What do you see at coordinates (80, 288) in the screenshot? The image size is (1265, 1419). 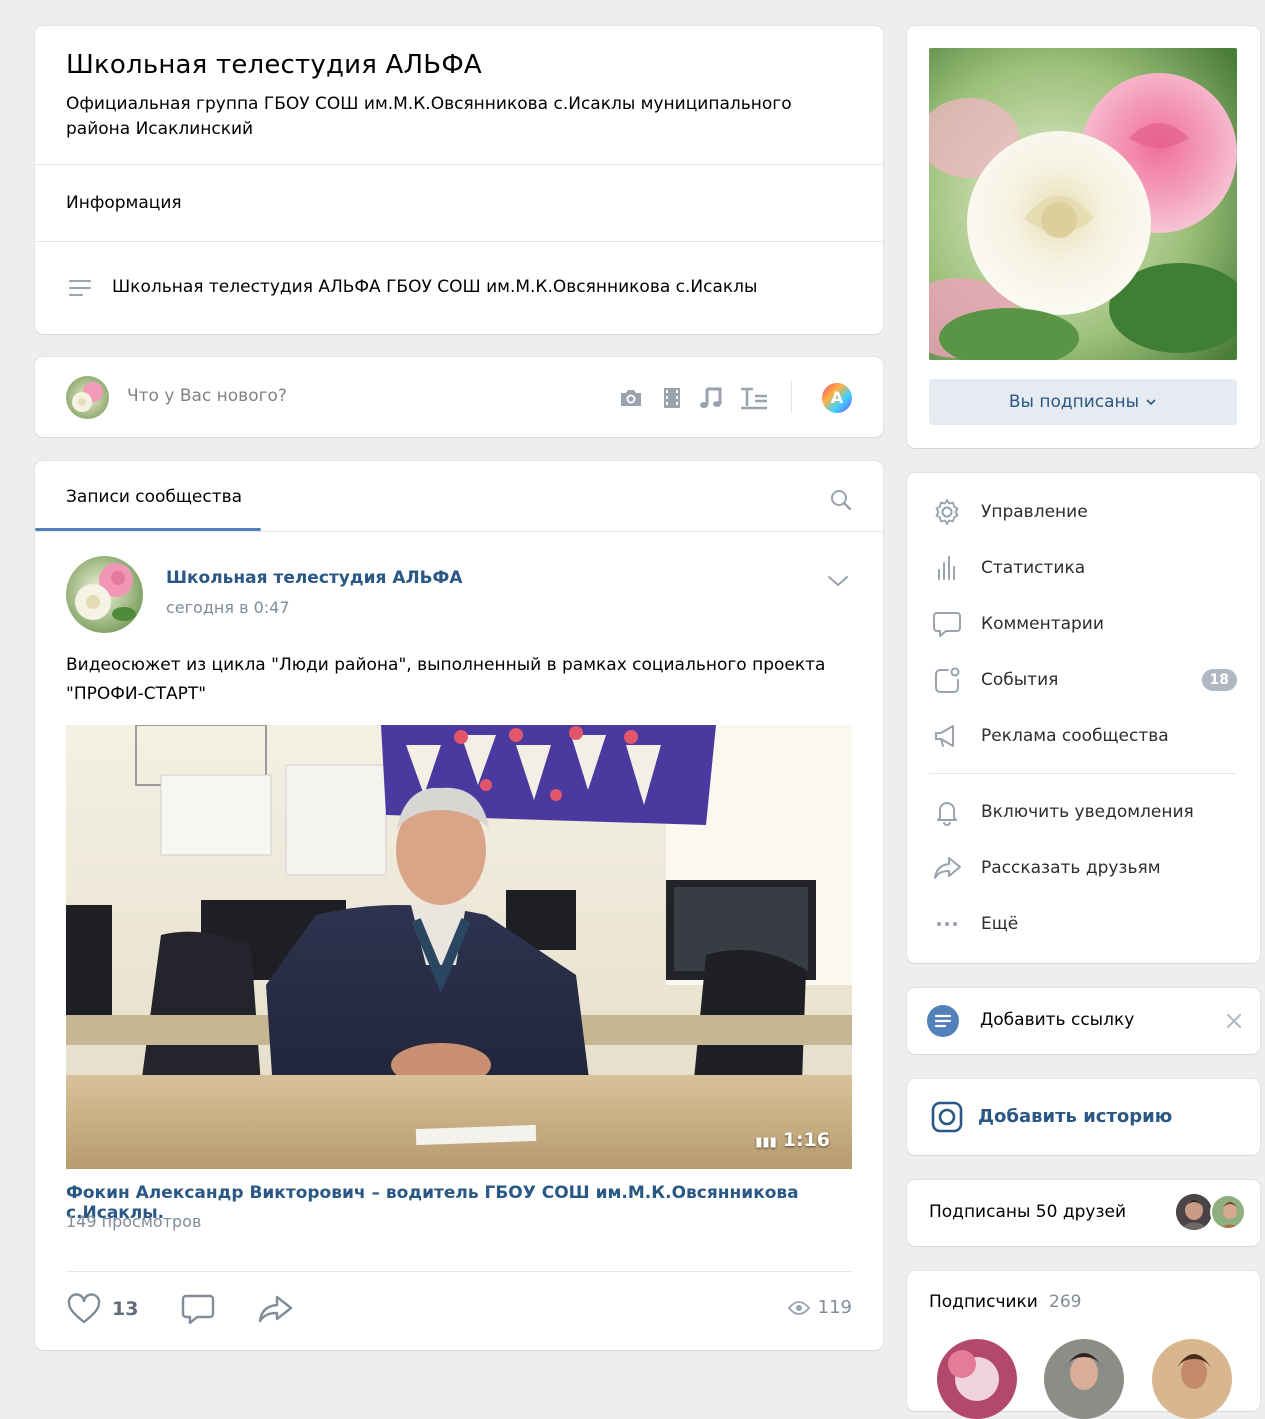 I see `info-lines-icon` at bounding box center [80, 288].